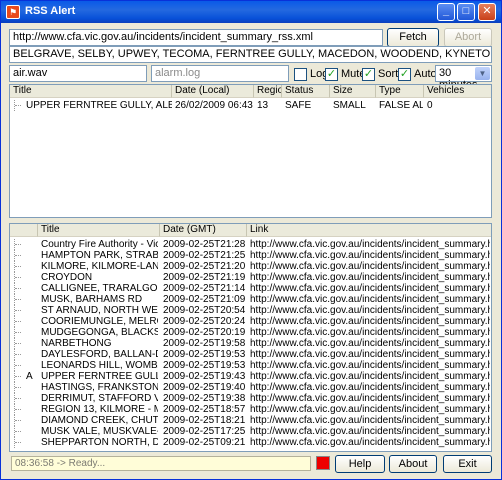  Describe the element at coordinates (323, 463) in the screenshot. I see `alarm-indicator` at that location.